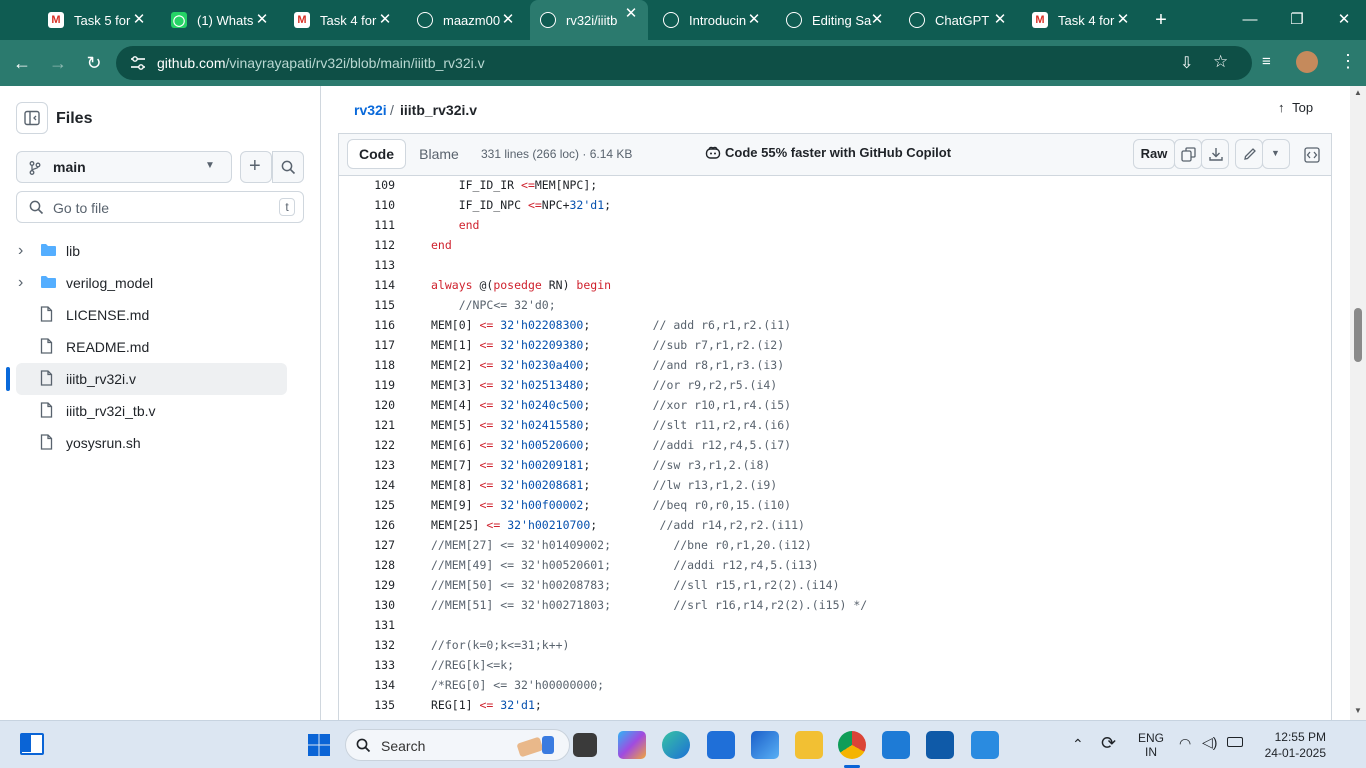 The width and height of the screenshot is (1366, 768). I want to click on clock: 12:55 PM 24-01-2025, so click(1290, 745).